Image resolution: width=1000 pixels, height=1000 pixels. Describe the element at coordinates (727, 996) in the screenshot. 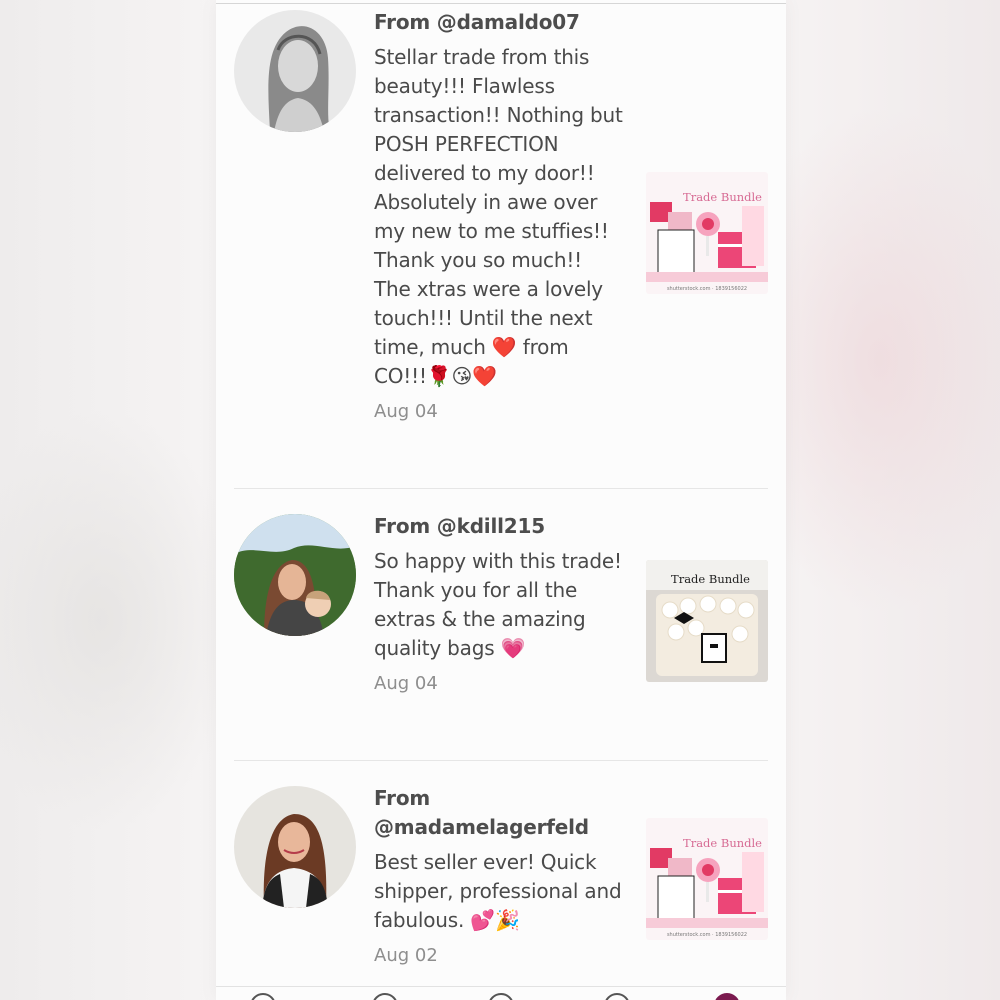

I see `profile-icon` at that location.